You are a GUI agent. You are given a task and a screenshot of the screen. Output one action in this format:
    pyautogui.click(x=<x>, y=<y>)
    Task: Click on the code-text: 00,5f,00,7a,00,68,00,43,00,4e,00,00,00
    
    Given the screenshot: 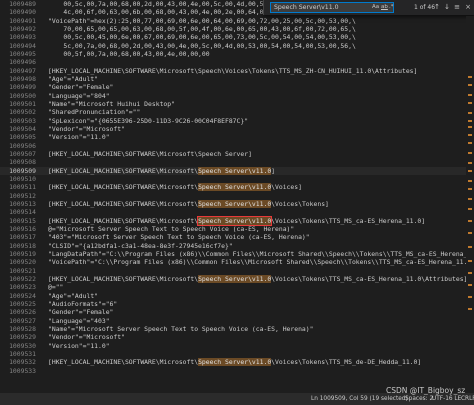 What is the action you would take?
    pyautogui.click(x=129, y=53)
    